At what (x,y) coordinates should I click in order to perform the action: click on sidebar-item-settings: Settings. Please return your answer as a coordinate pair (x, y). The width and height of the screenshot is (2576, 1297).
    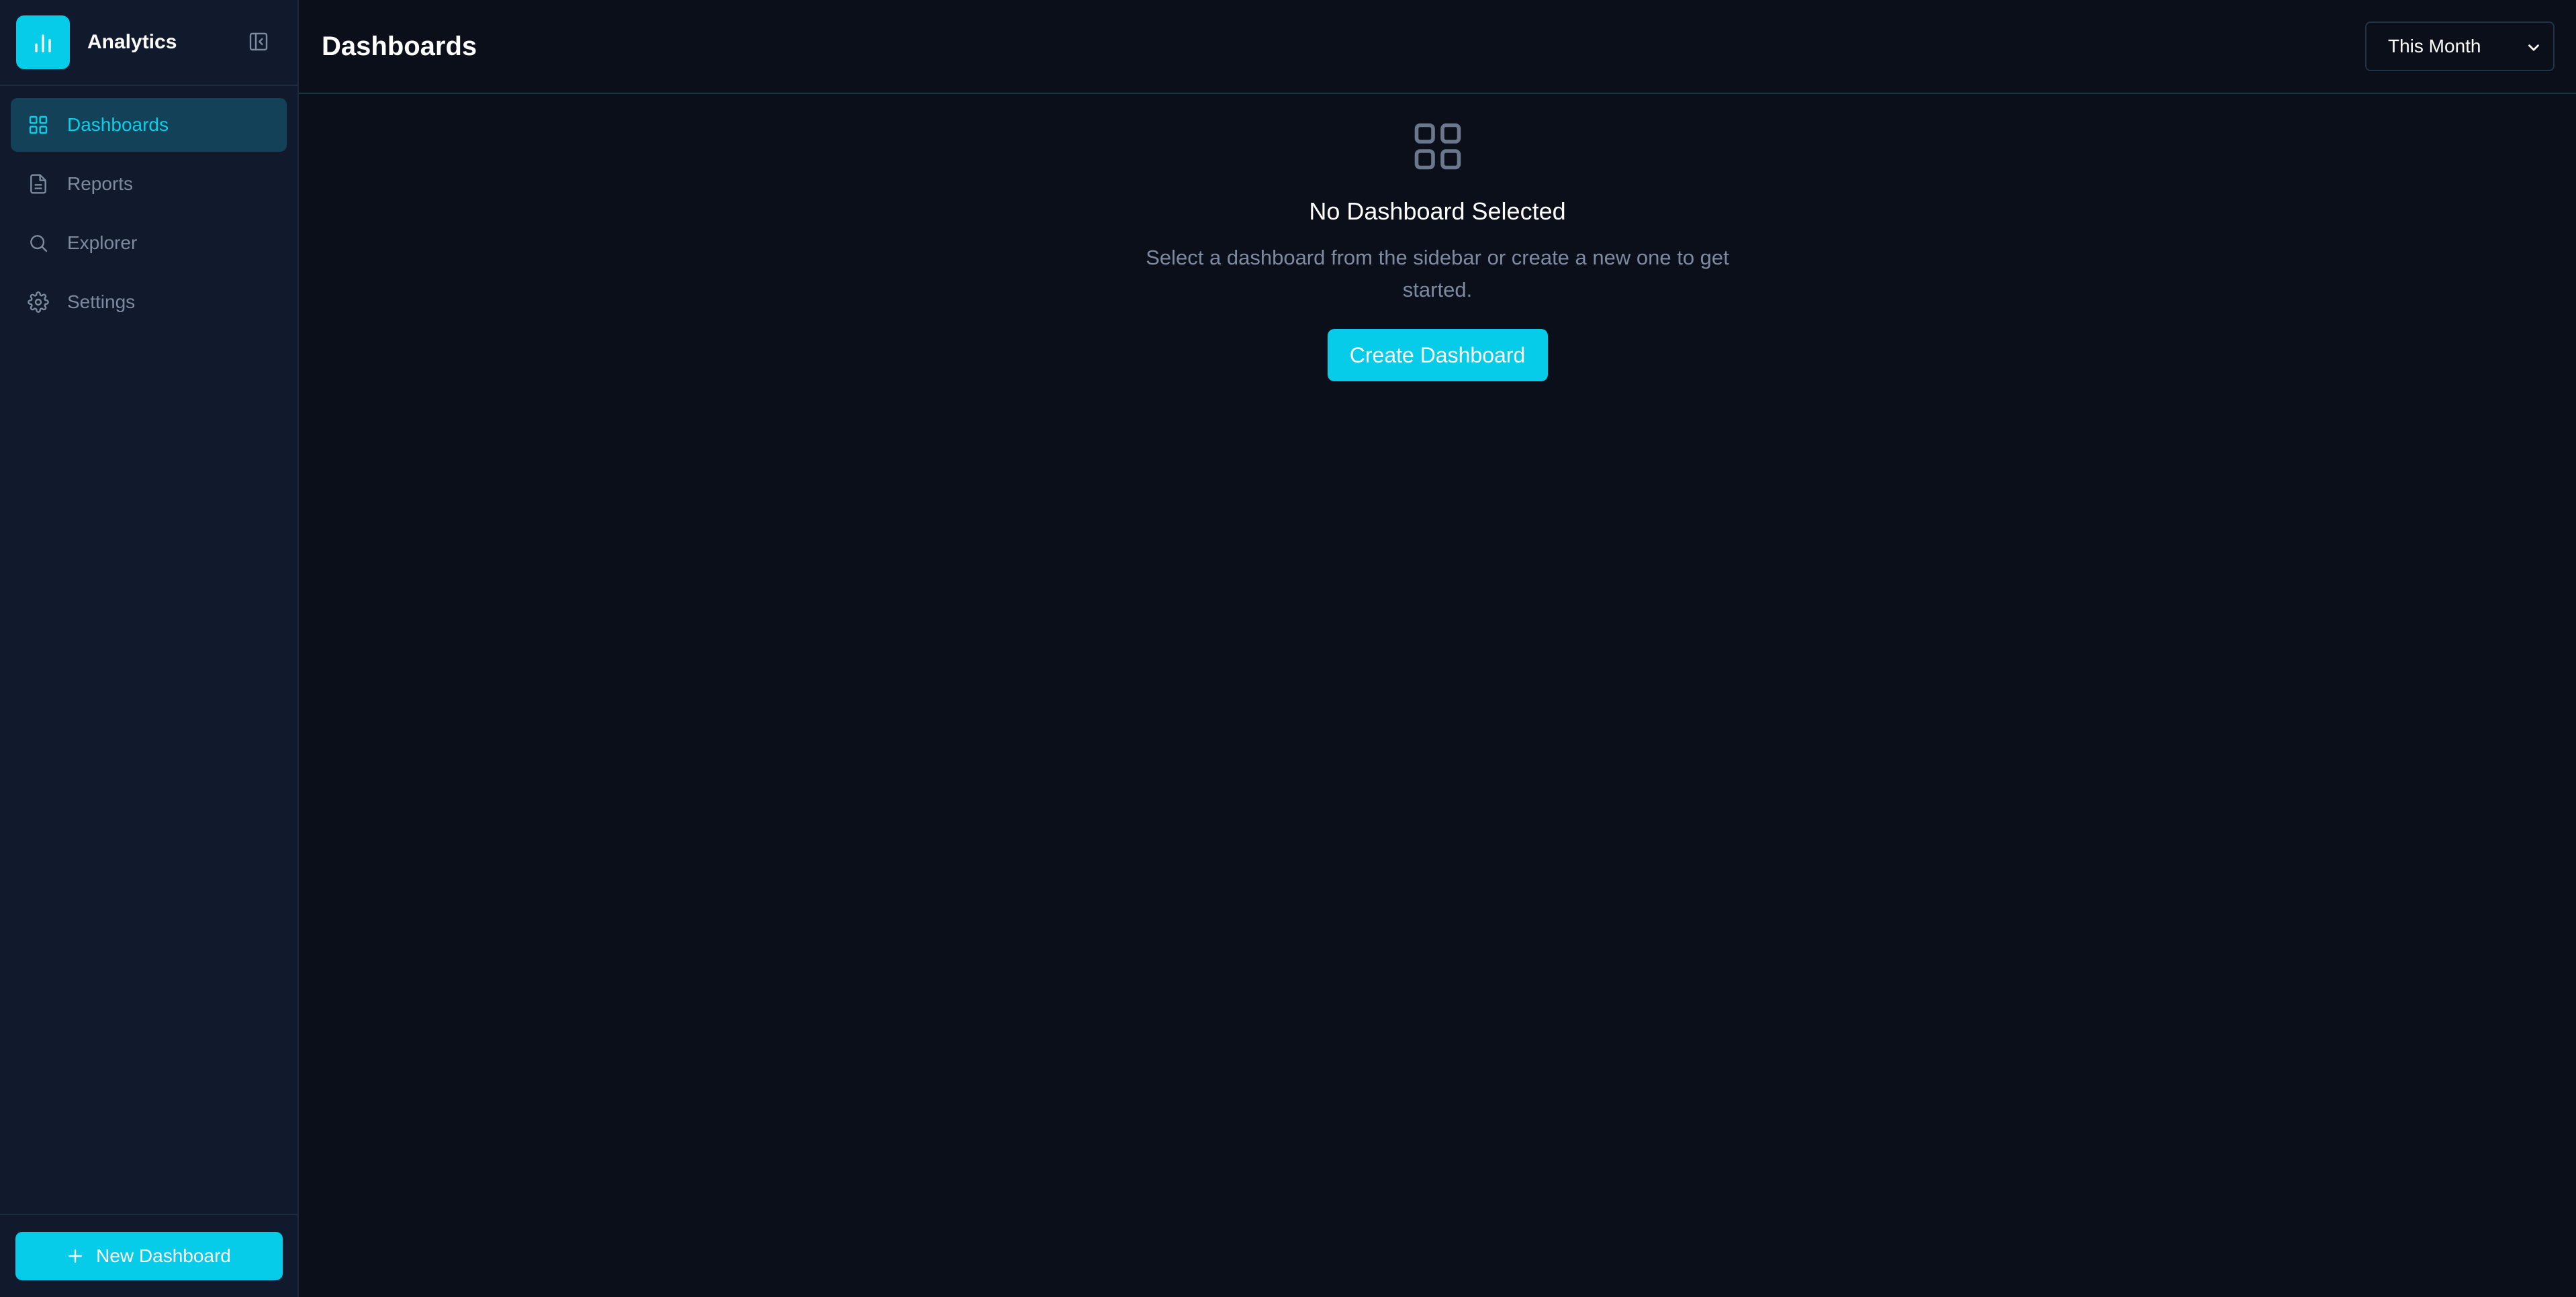
    Looking at the image, I should click on (149, 302).